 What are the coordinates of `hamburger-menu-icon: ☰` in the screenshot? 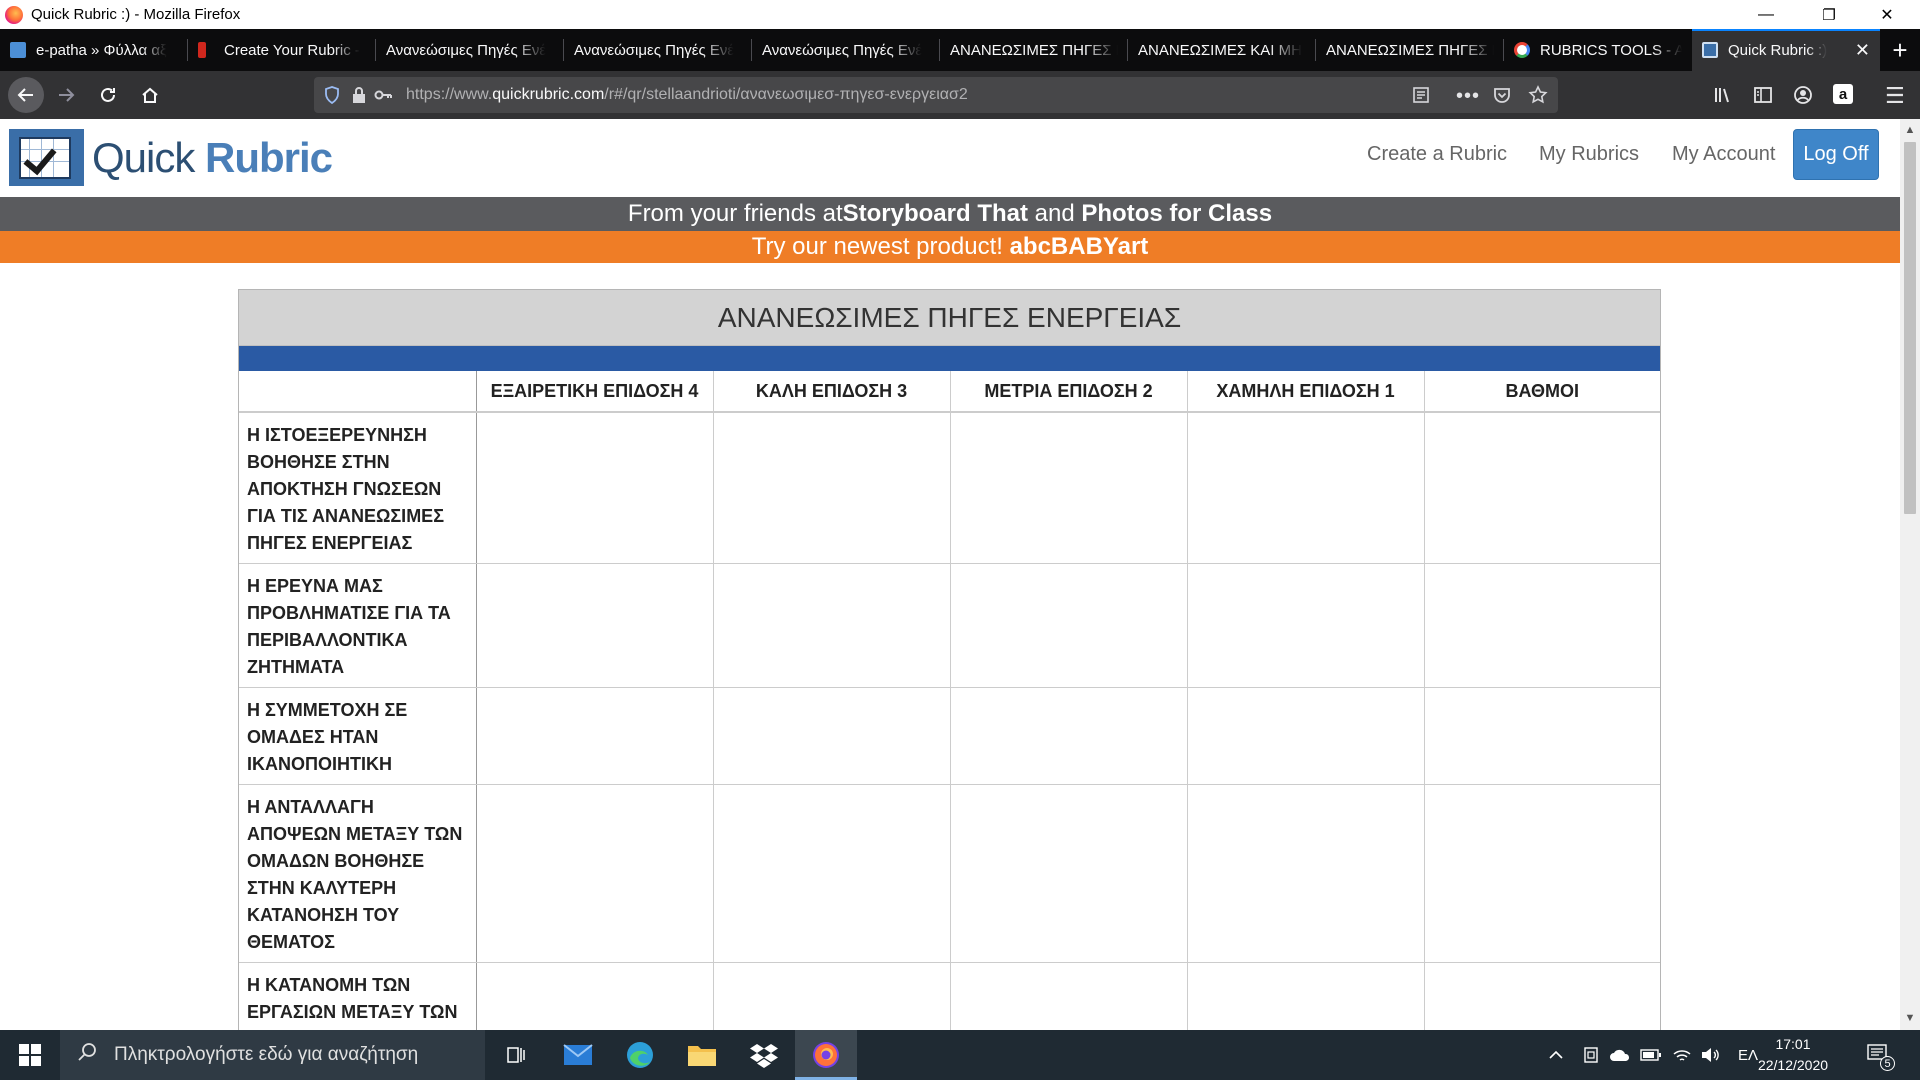 It's located at (1895, 96).